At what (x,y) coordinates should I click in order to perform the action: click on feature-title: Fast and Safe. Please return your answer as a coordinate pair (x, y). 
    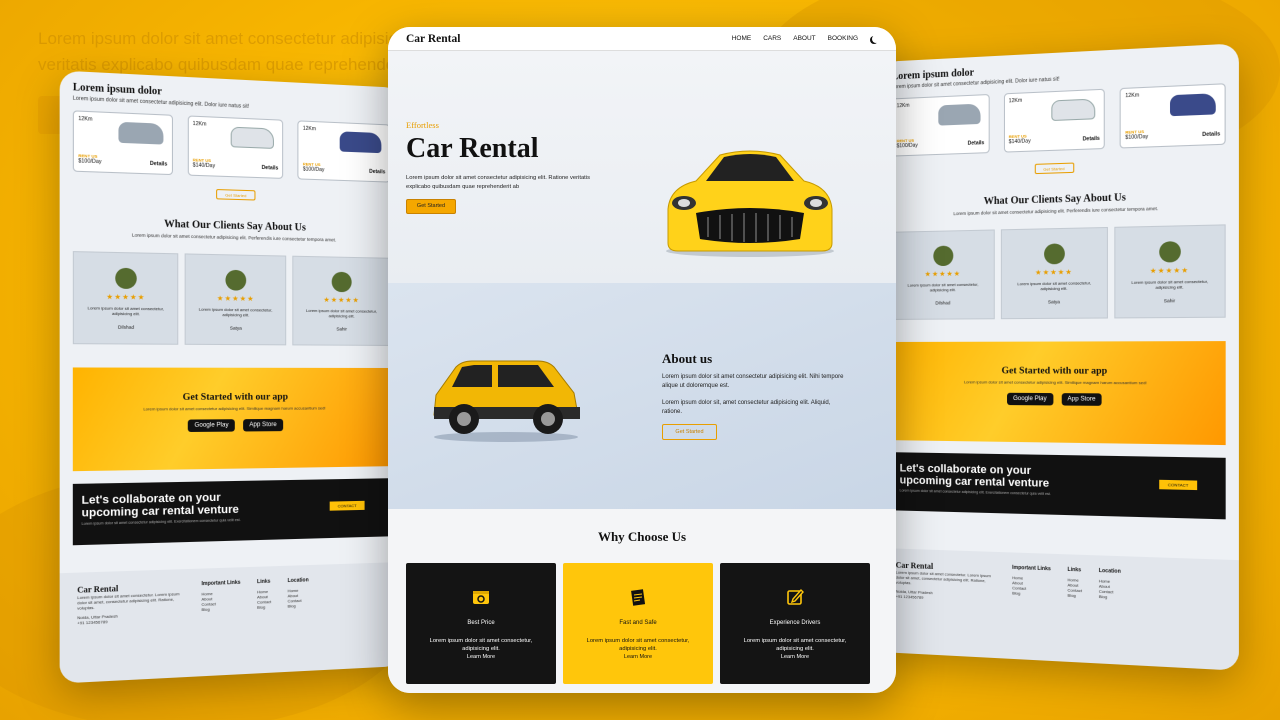
    Looking at the image, I should click on (638, 623).